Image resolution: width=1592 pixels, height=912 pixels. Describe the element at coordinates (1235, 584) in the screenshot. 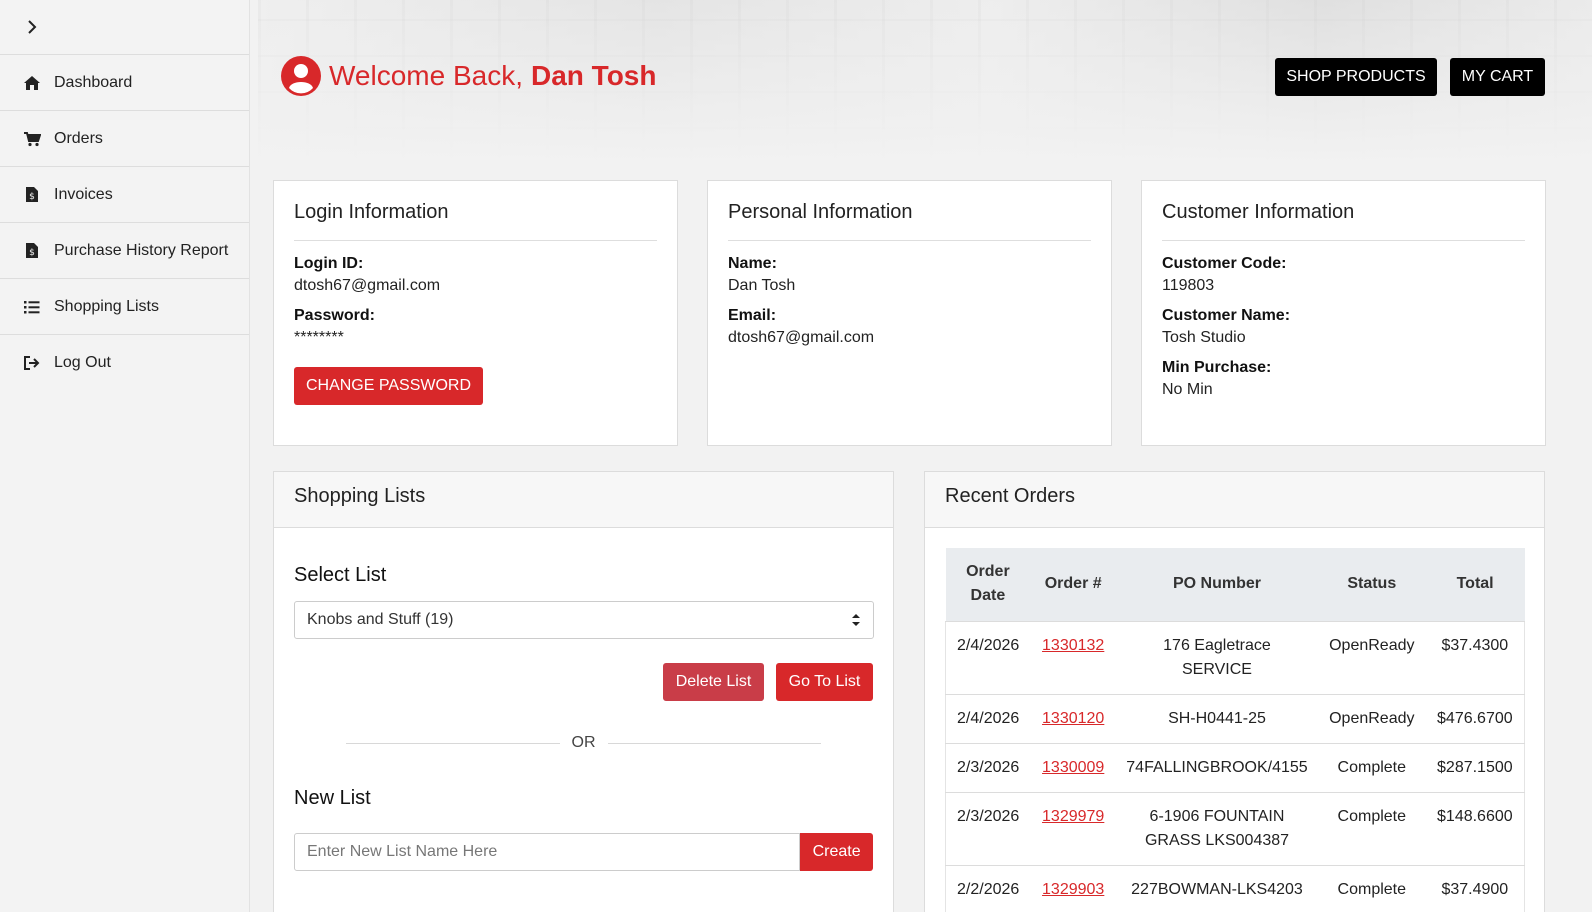

I see `table-header-row: Order Date Order # PO Number Status Total` at that location.